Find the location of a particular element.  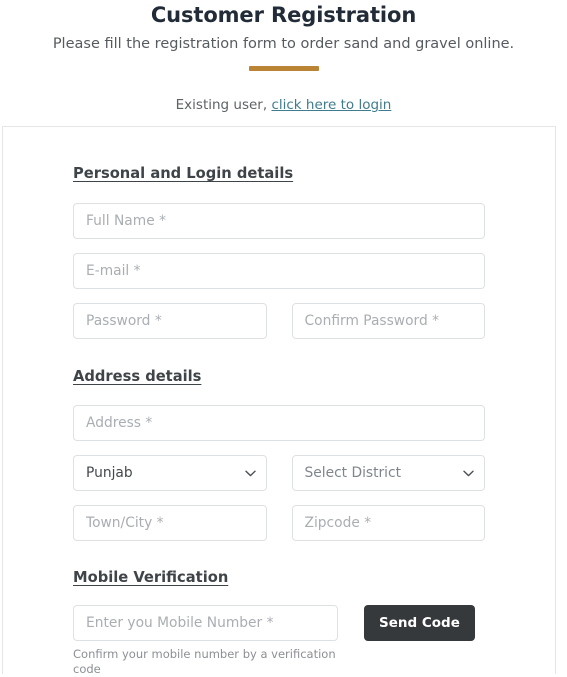

field-row-passwords is located at coordinates (279, 321).